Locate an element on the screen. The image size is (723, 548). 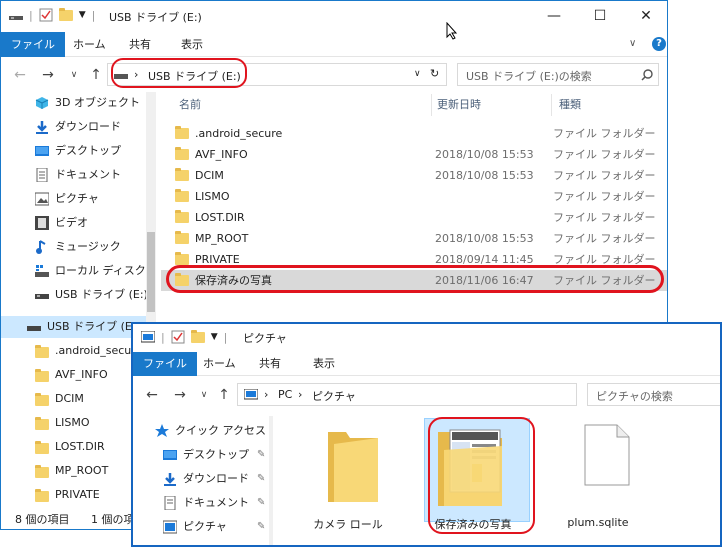
address-bar: › PC › ピクチャ is located at coordinates (407, 394).